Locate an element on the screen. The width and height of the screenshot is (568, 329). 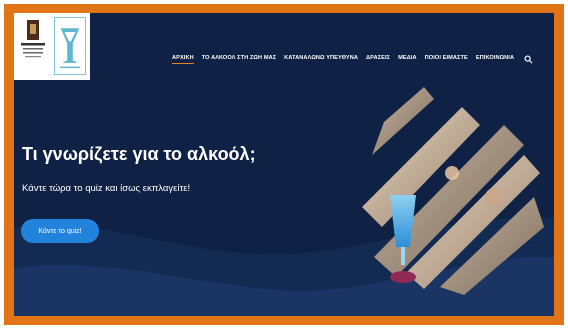
nav-item-media: ΜΕΔΙΑ is located at coordinates (407, 59).